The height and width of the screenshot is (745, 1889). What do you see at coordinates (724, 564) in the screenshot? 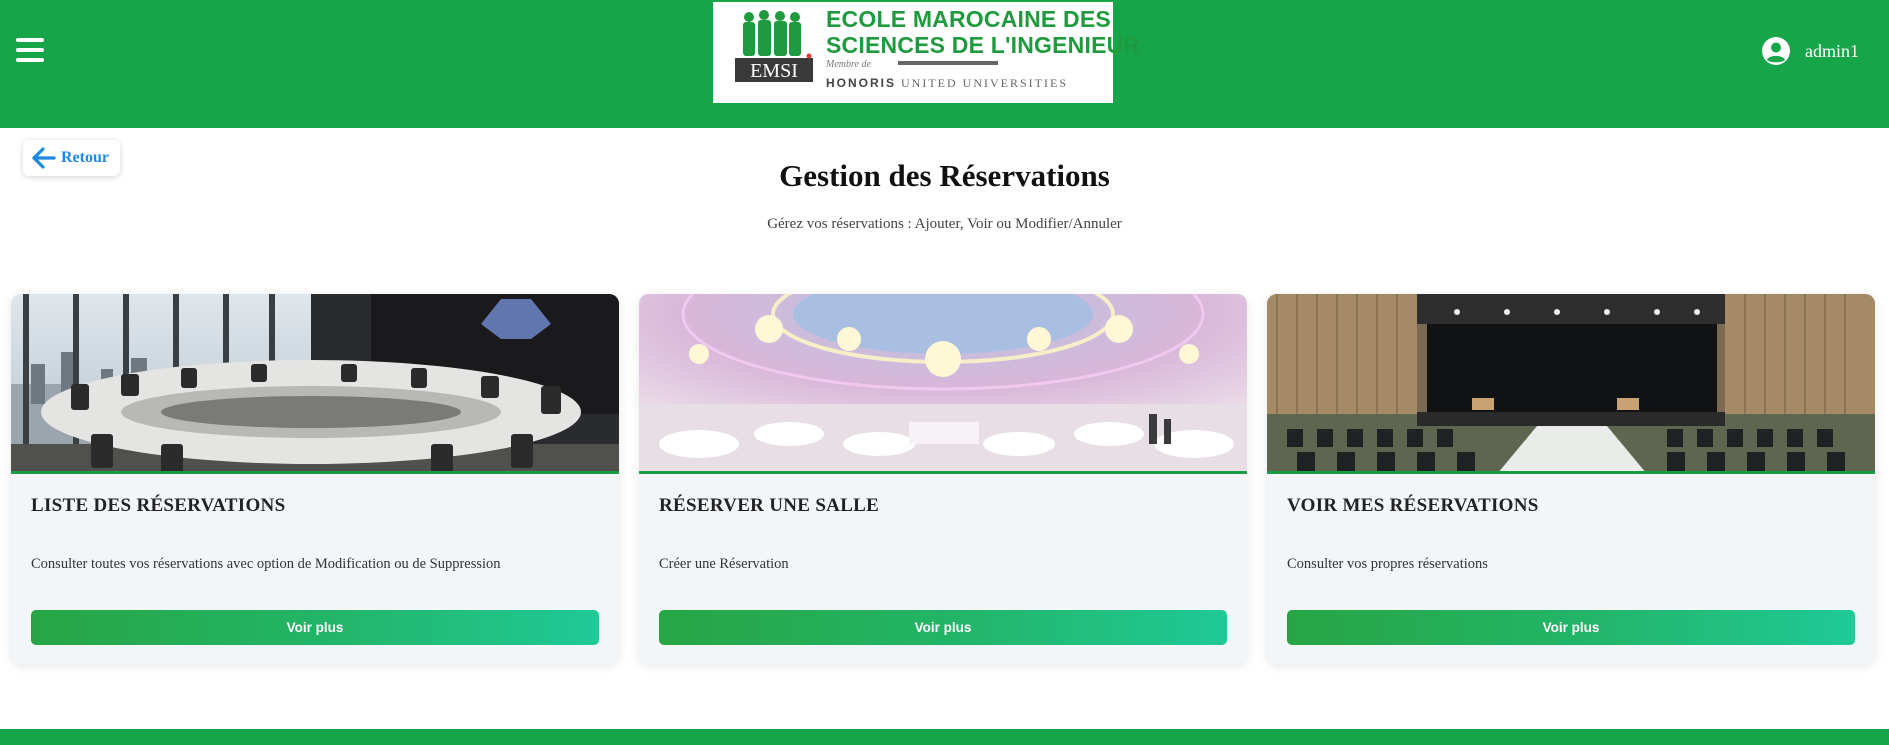
I see `card-description: Créer une Réservation` at bounding box center [724, 564].